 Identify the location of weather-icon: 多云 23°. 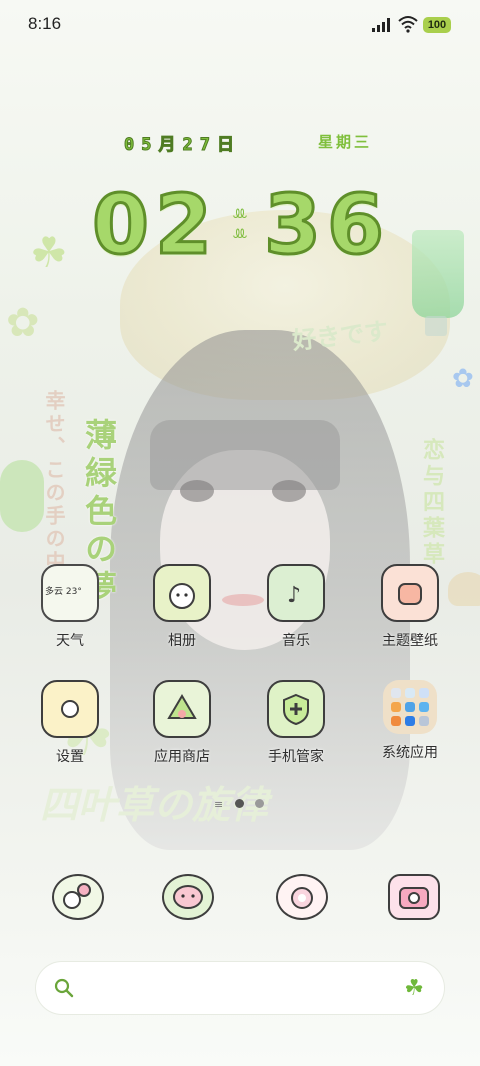
(70, 593).